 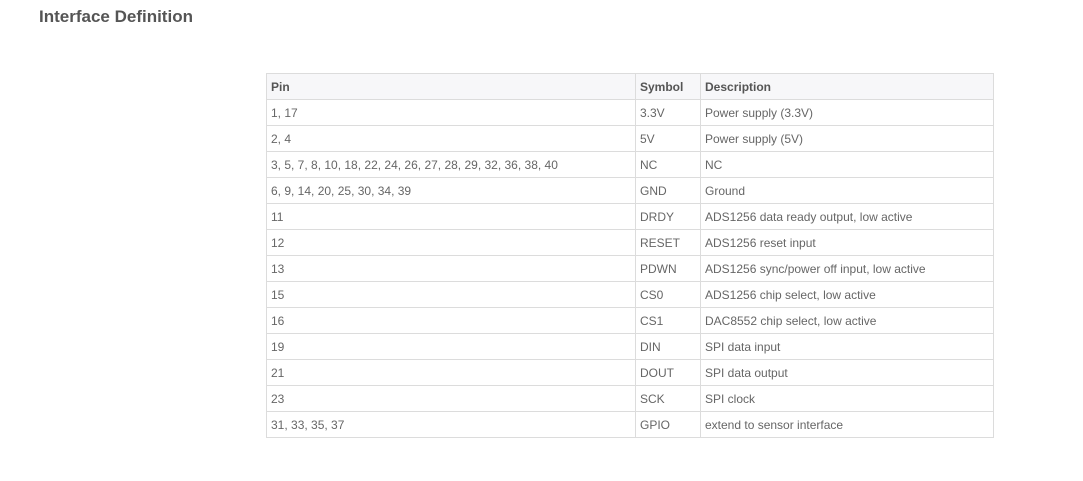 I want to click on cell-pin: 12, so click(x=451, y=242).